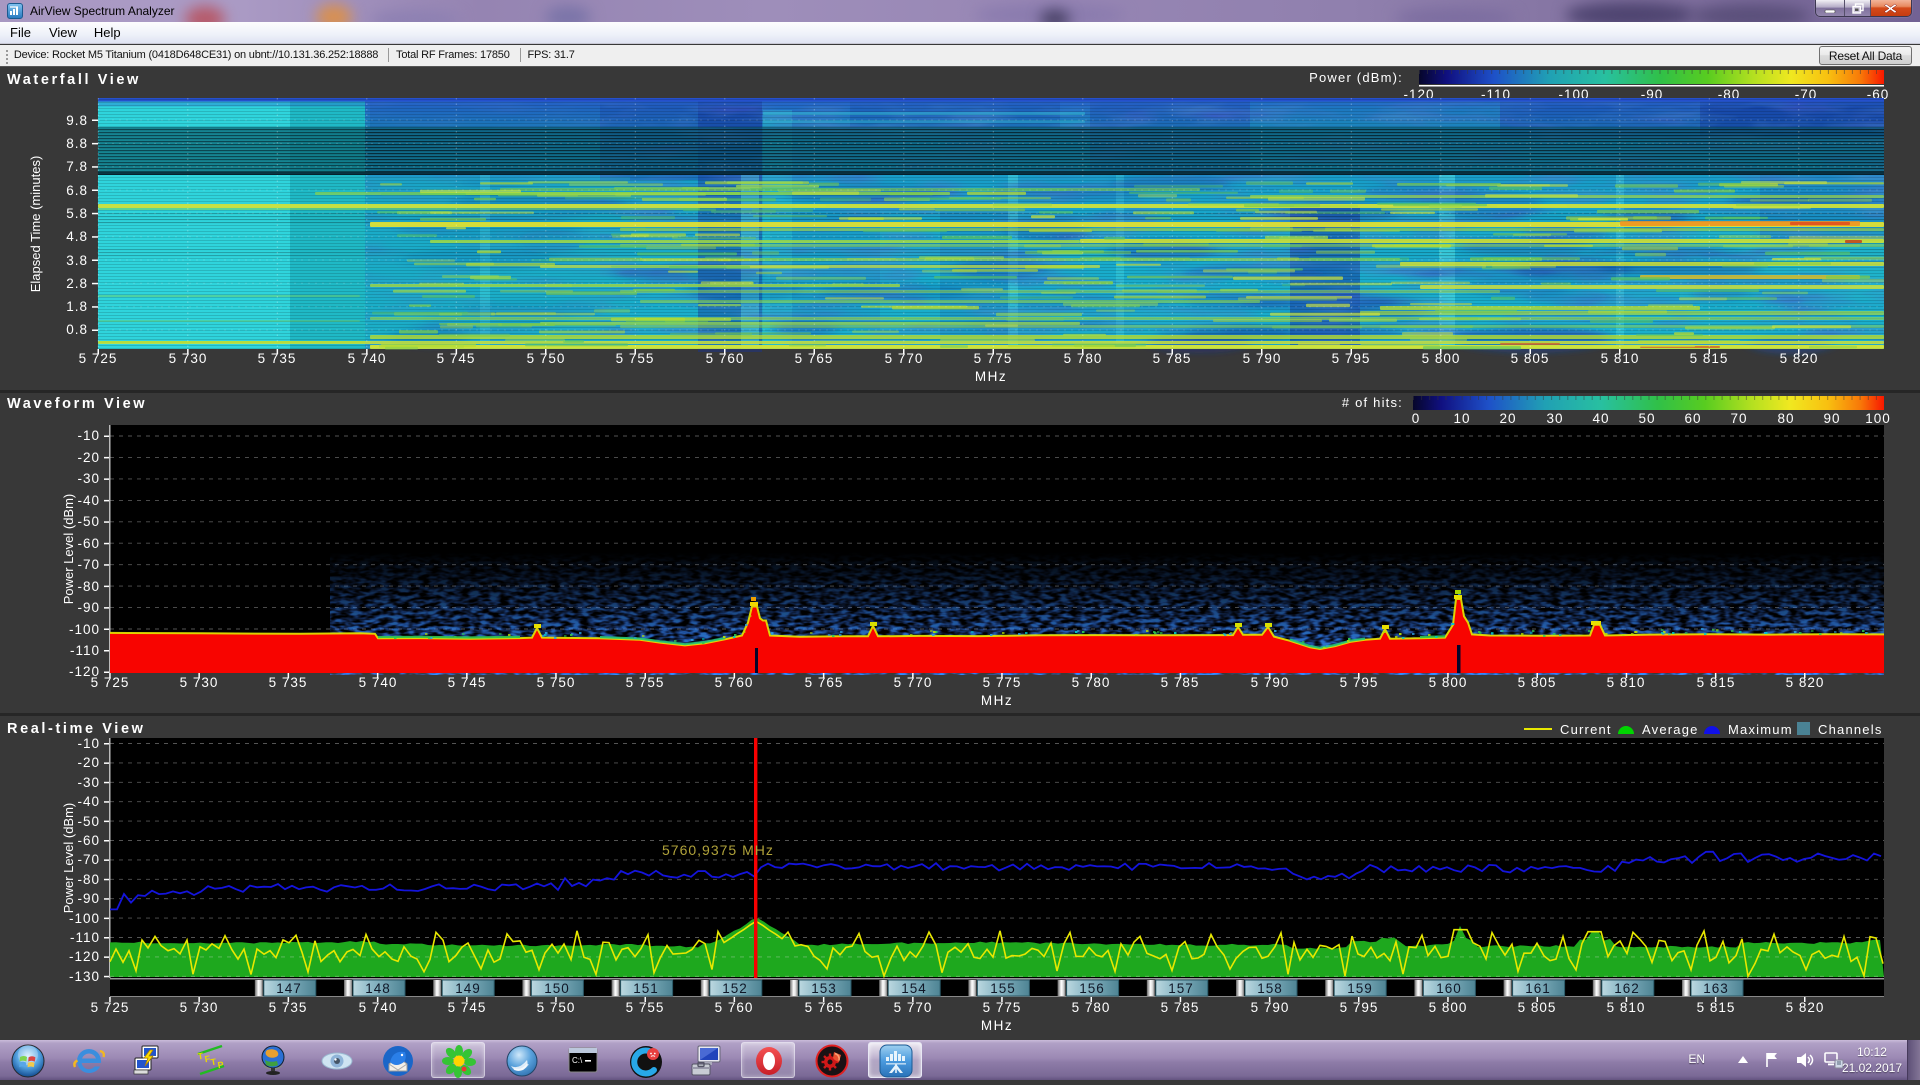 Image resolution: width=1920 pixels, height=1085 pixels. I want to click on svg-text: 162, so click(1627, 988).